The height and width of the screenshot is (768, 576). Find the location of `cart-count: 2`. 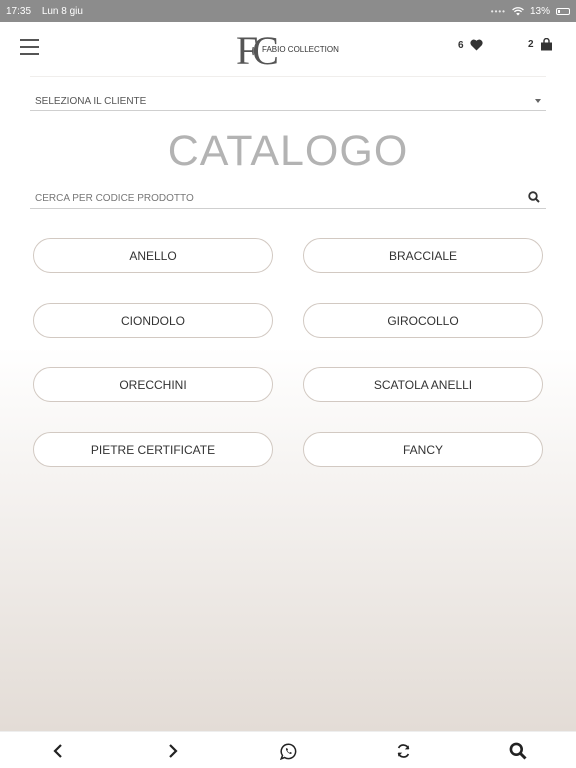

cart-count: 2 is located at coordinates (531, 44).